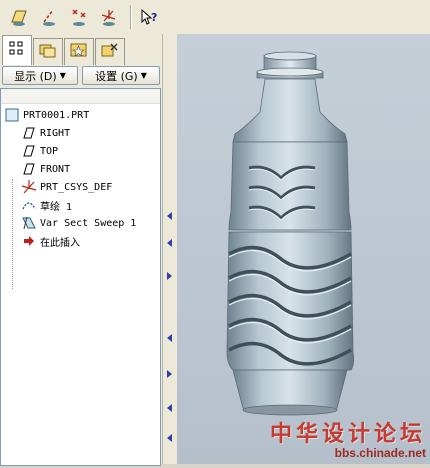 The width and height of the screenshot is (430, 468). Describe the element at coordinates (109, 17) in the screenshot. I see `coordinate-system-display-icon` at that location.